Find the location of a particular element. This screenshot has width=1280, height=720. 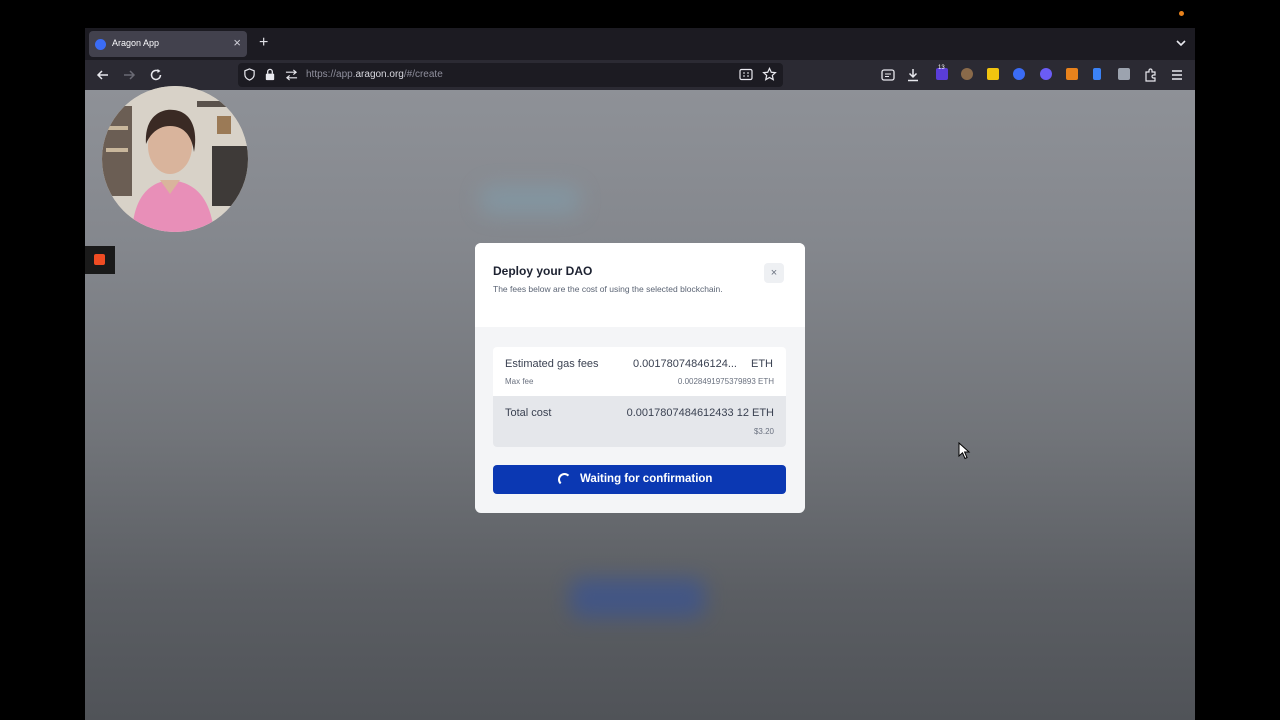

total-cost-label: Total cost is located at coordinates (528, 413).